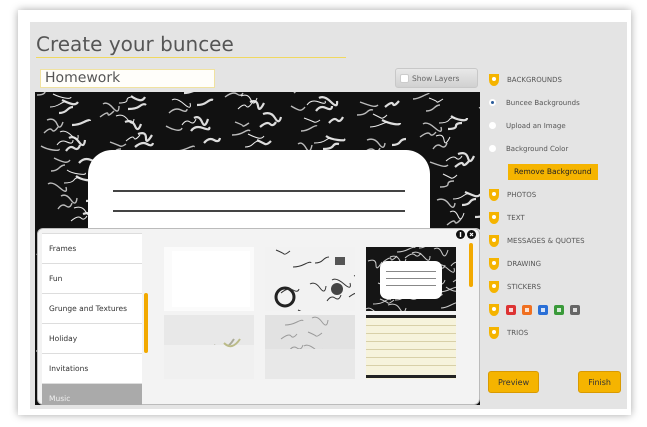 The height and width of the screenshot is (427, 647). I want to click on info-icon, so click(460, 234).